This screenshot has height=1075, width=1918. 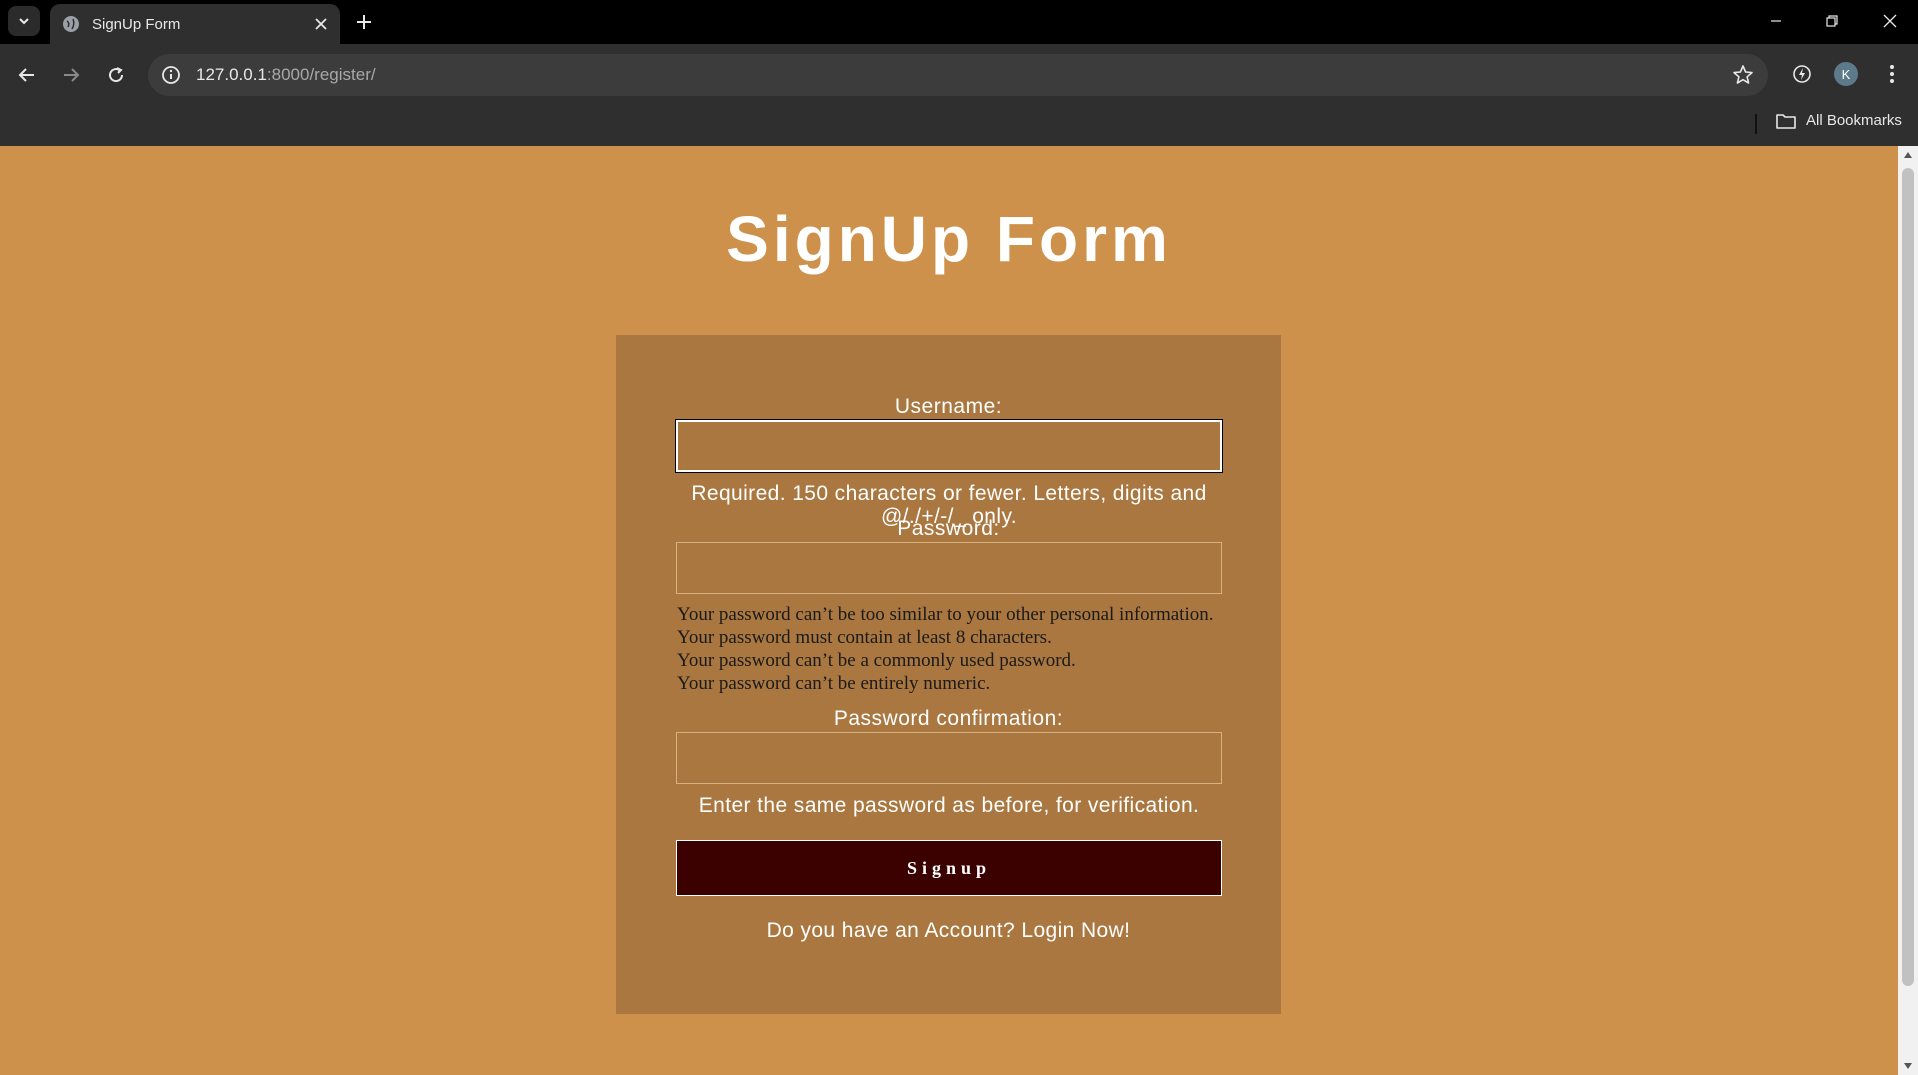 I want to click on address-bar: 127.0.0.1:8000/register/, so click(x=958, y=75).